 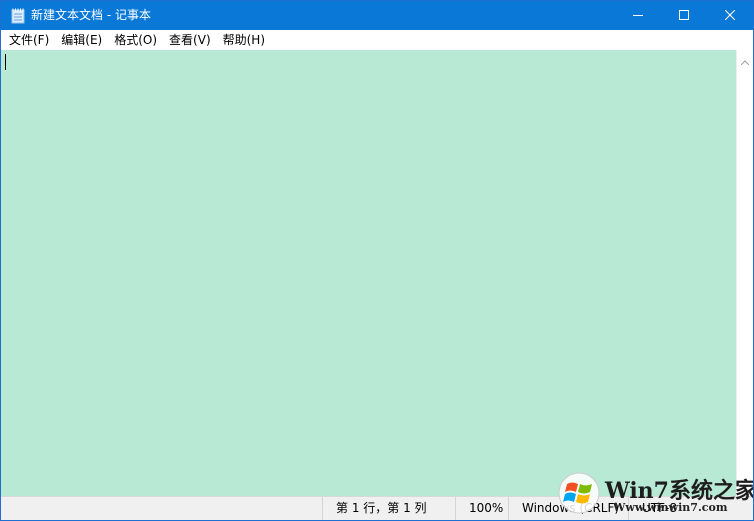 I want to click on vertical-scrollbar, so click(x=744, y=273).